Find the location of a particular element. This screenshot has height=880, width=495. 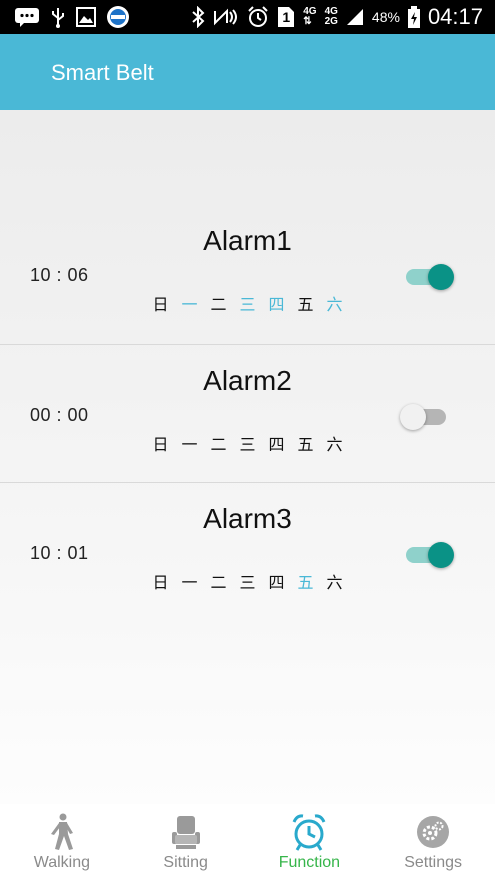

sim-number: 1 is located at coordinates (286, 17).